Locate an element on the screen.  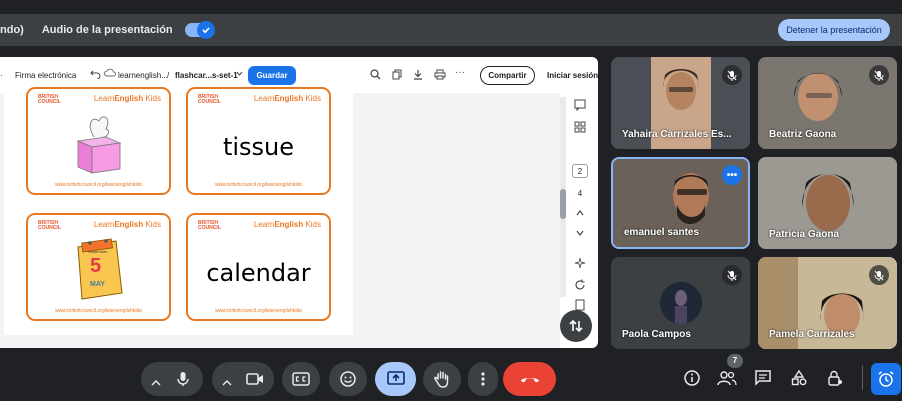
avatar is located at coordinates (681, 303).